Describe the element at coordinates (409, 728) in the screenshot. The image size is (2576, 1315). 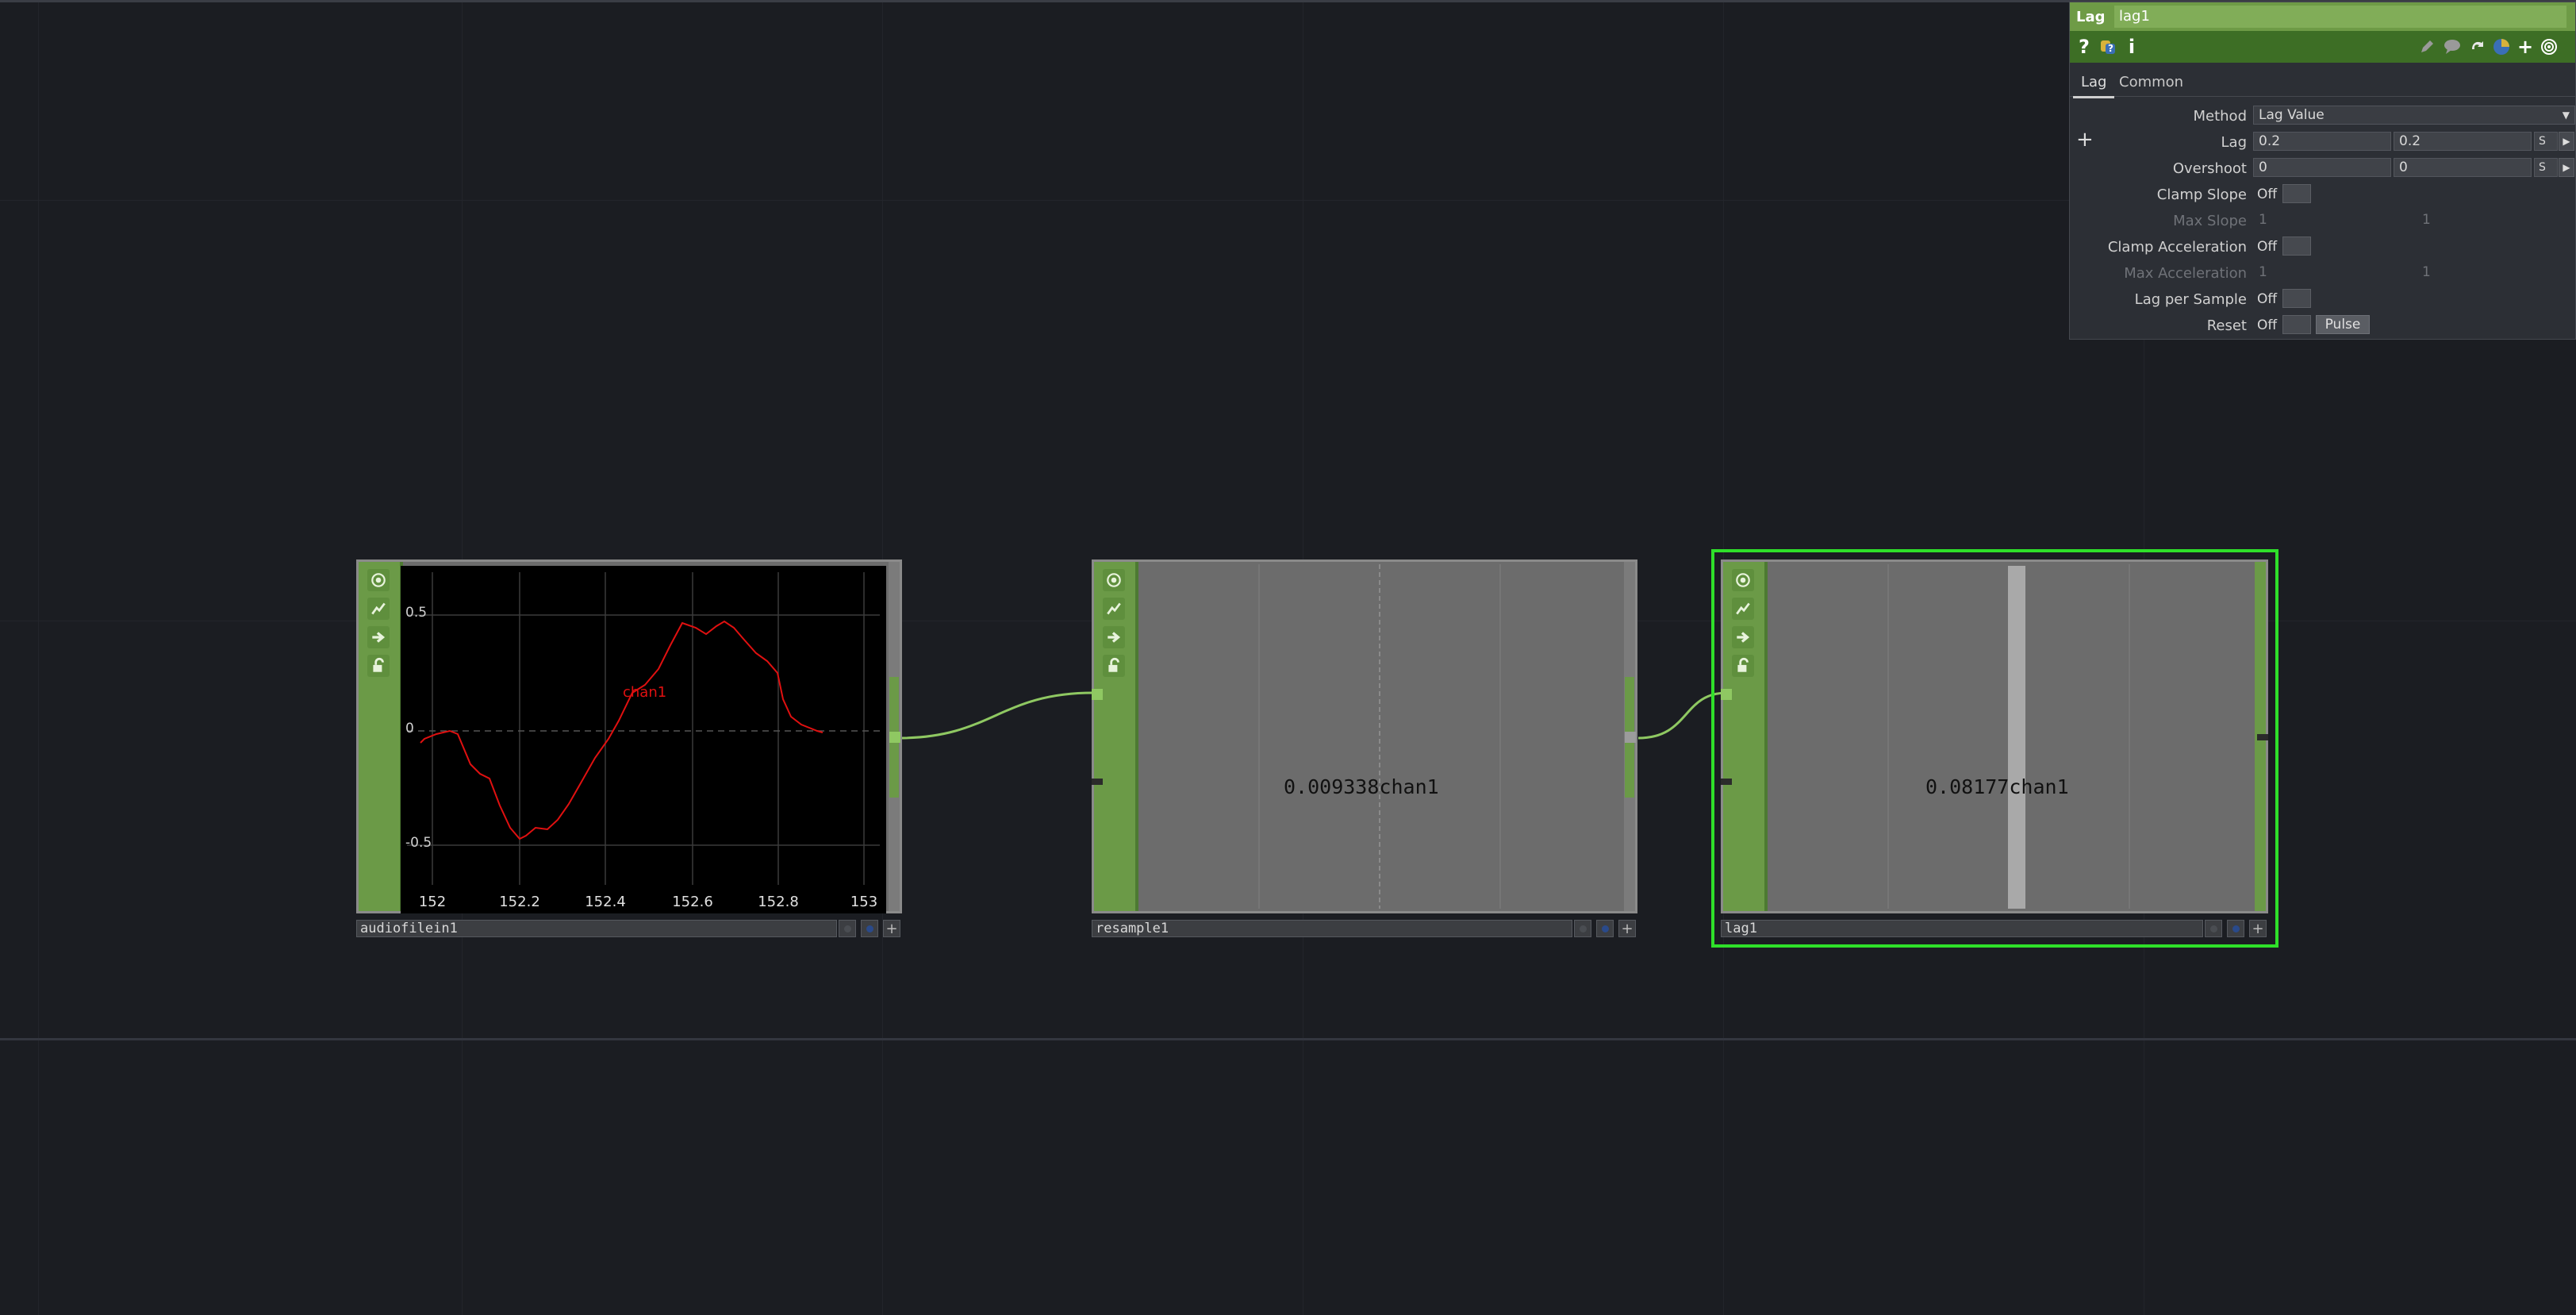
I see `plot-y-tick: 0` at that location.